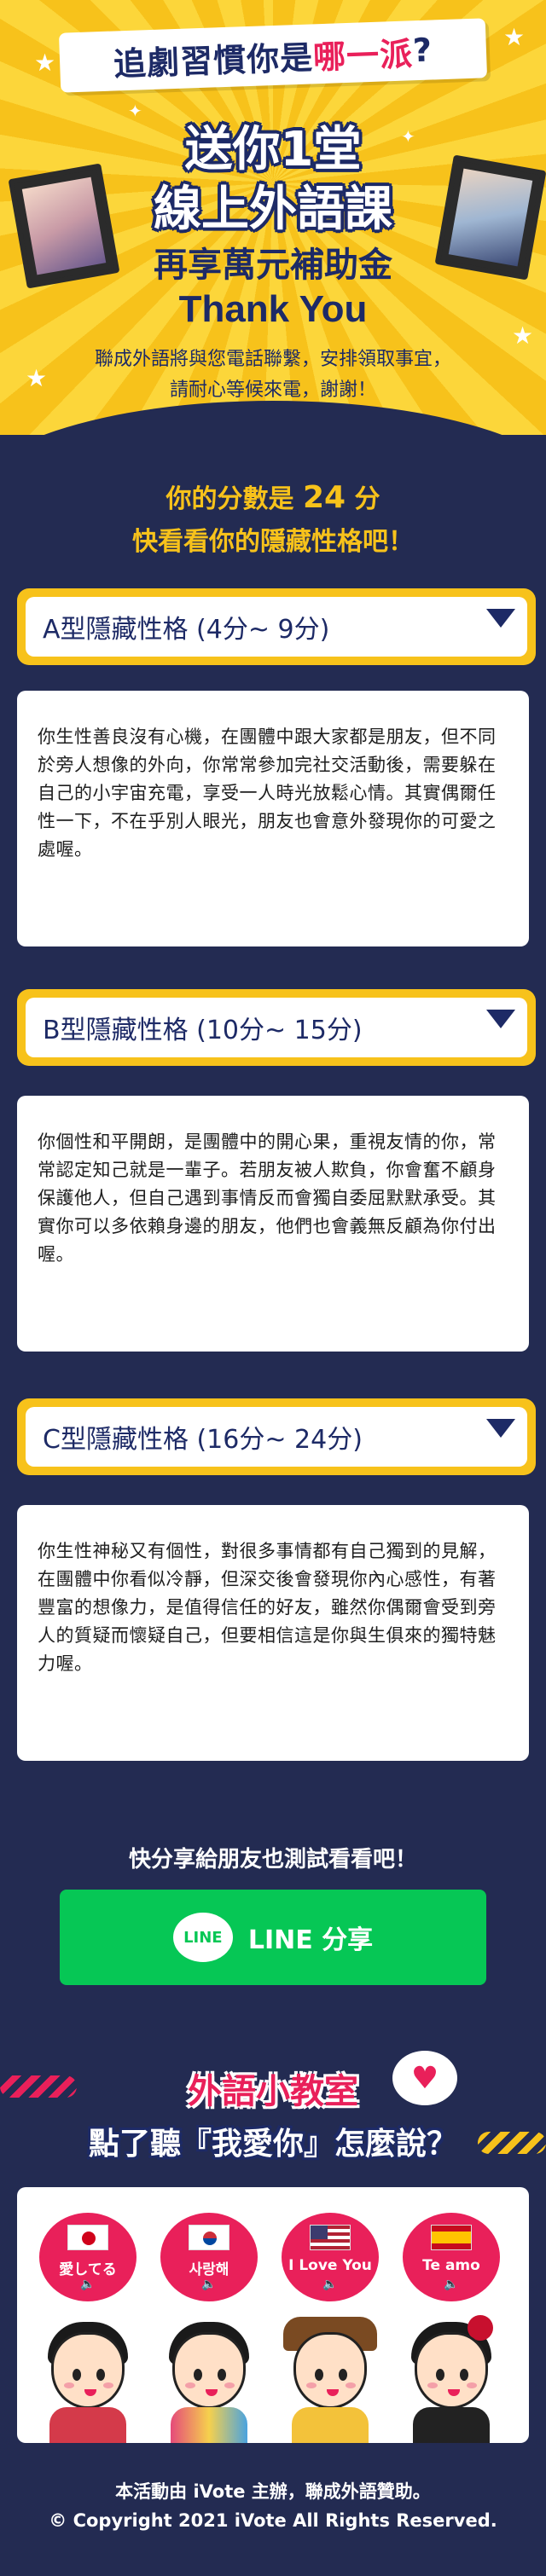  Describe the element at coordinates (209, 2257) in the screenshot. I see `phrase-bubble: 사랑해 🔈` at that location.